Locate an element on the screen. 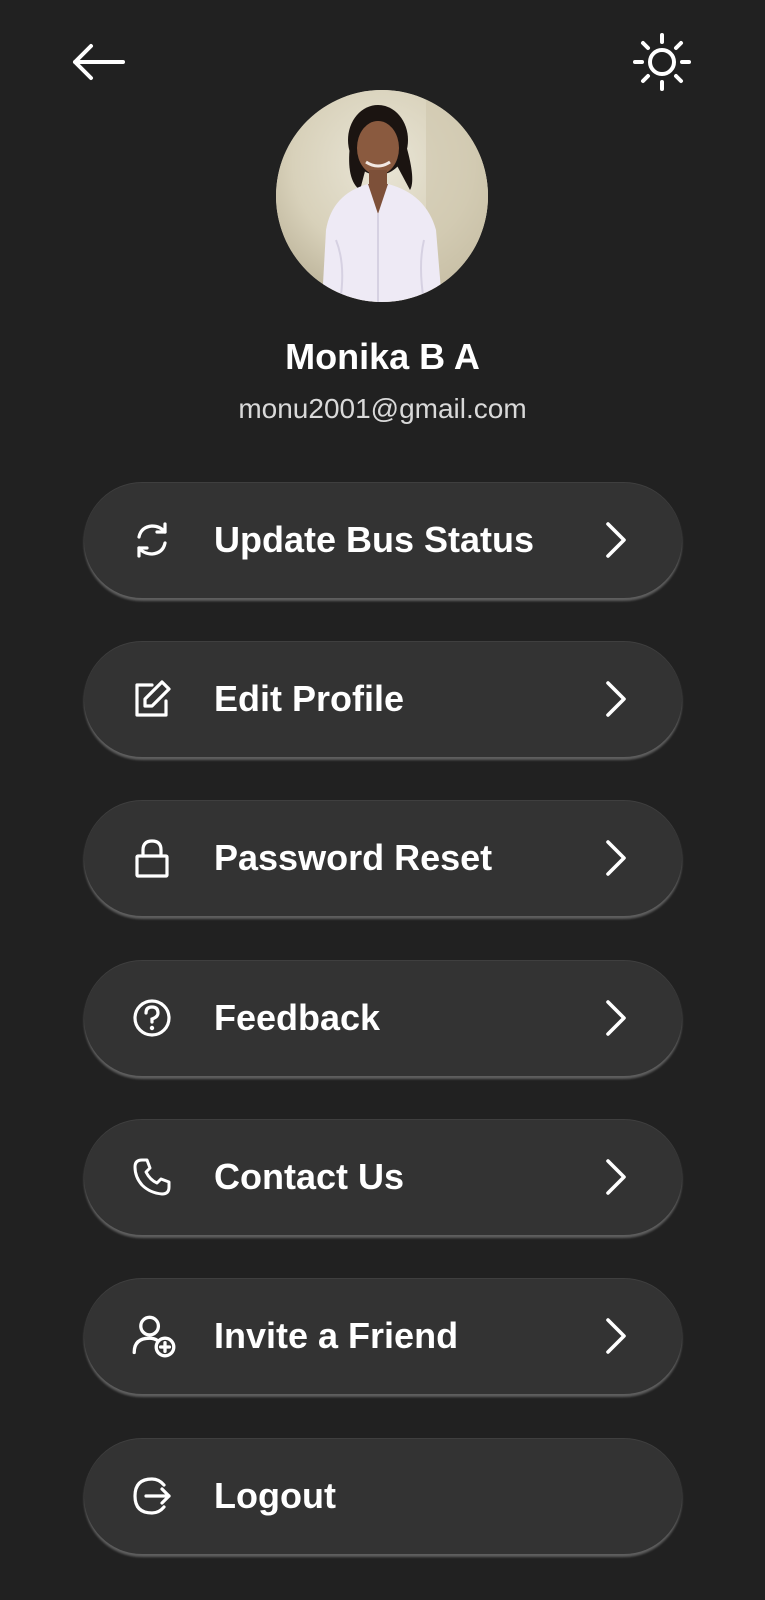 This screenshot has height=1600, width=765. add-user-icon is located at coordinates (154, 1336).